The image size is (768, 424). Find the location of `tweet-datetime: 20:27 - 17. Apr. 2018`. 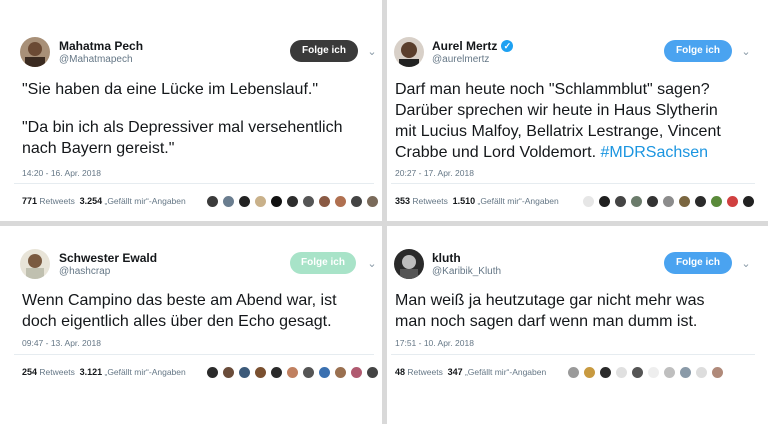

tweet-datetime: 20:27 - 17. Apr. 2018 is located at coordinates (434, 173).